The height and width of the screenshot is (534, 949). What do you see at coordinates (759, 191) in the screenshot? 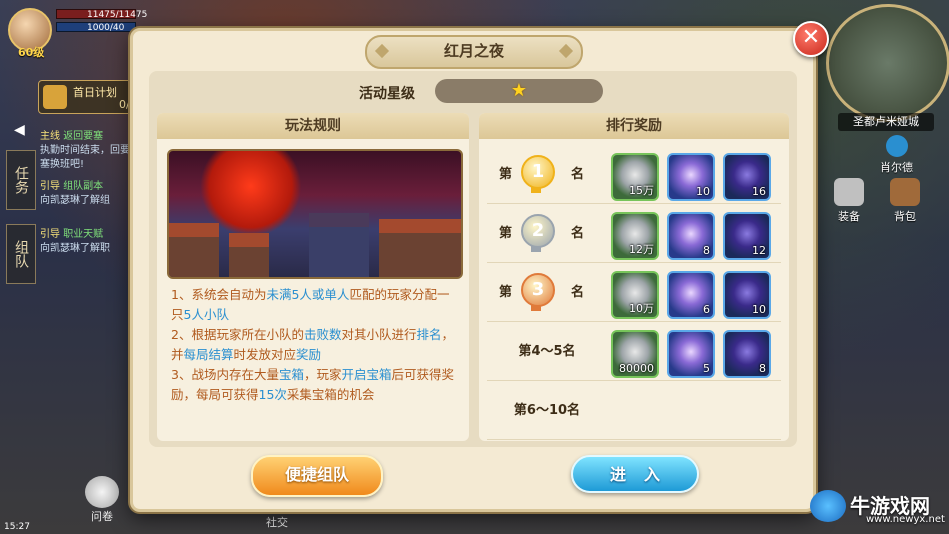
I see `item-count: 16` at bounding box center [759, 191].